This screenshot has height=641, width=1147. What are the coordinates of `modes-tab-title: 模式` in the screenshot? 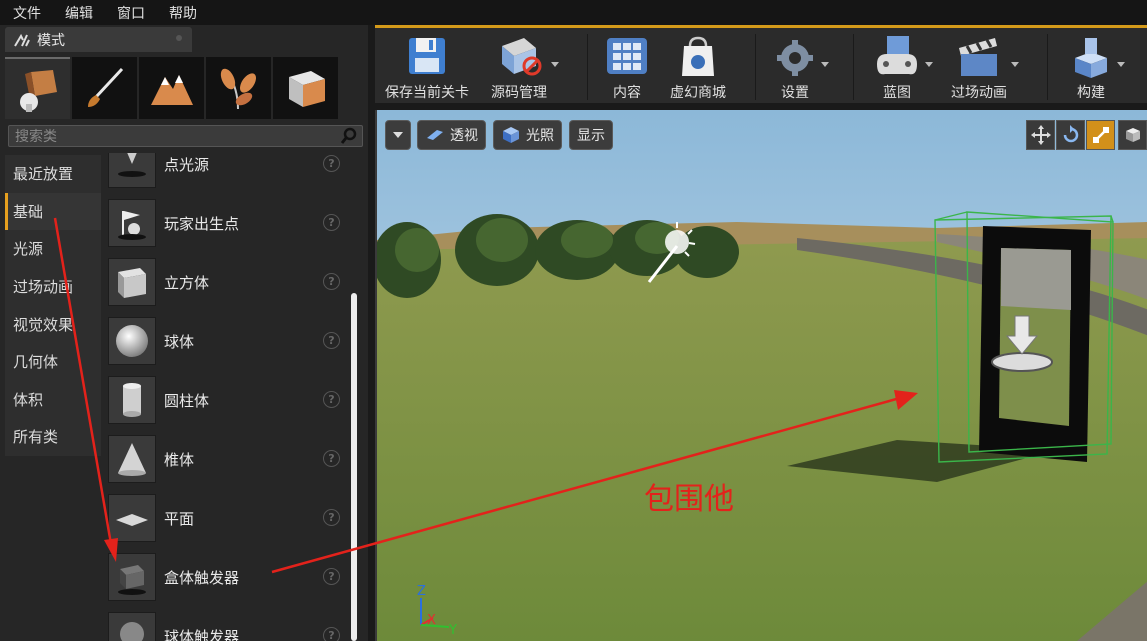 It's located at (51, 40).